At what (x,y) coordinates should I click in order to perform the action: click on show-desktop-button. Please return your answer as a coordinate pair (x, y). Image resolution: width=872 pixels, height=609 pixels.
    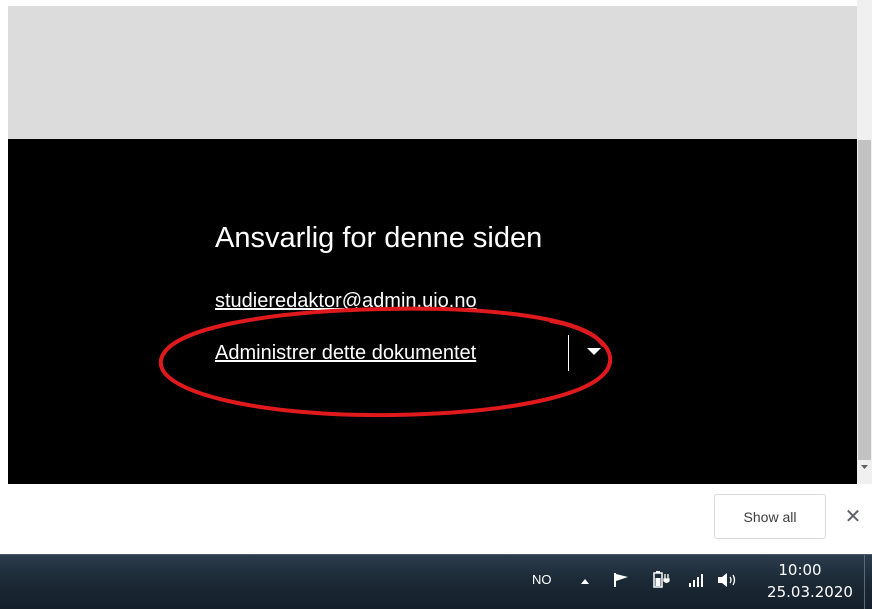
    Looking at the image, I should click on (868, 582).